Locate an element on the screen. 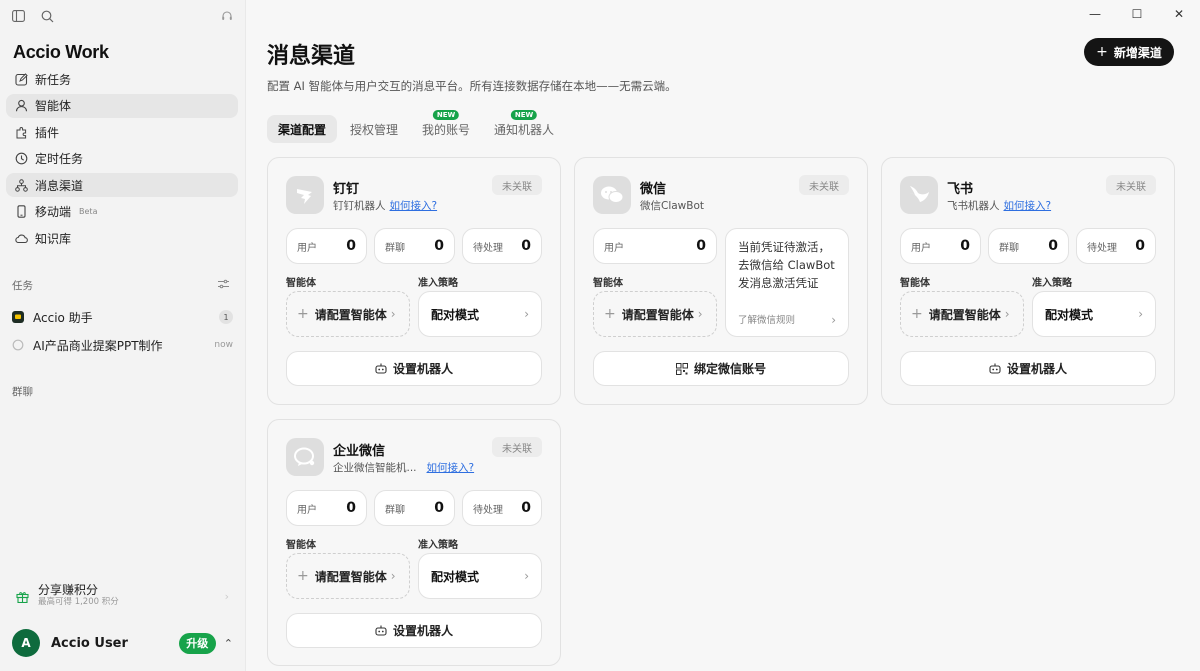 This screenshot has width=1200, height=671. add-channel-button: + 新增渠道 is located at coordinates (1129, 52).